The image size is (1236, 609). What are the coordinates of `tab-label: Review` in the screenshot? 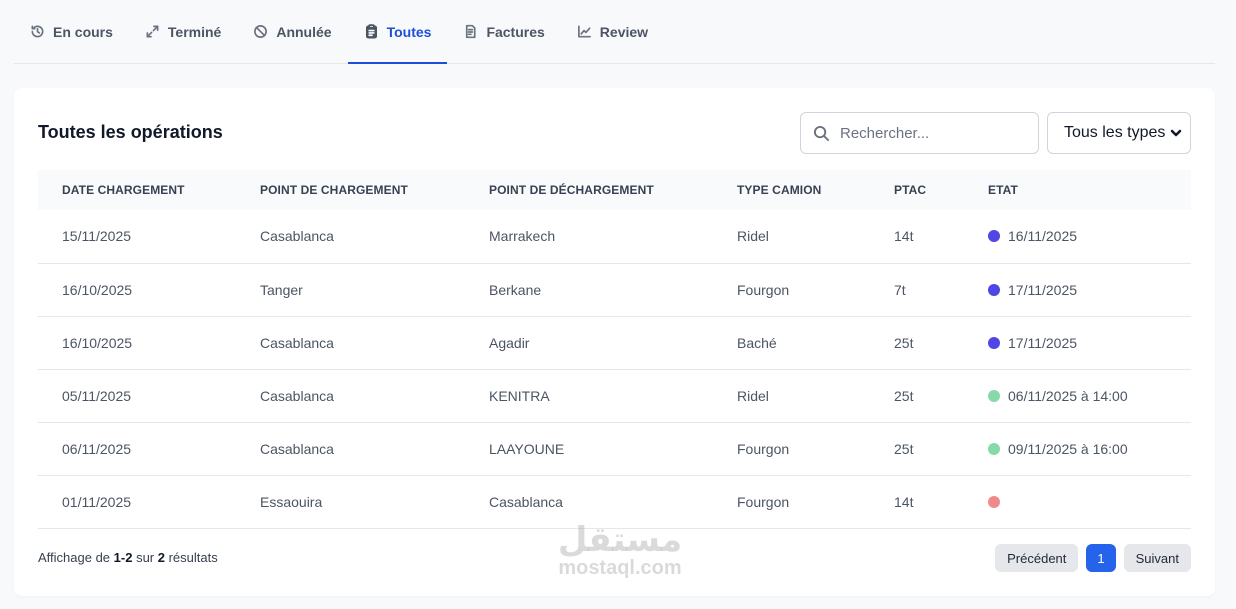 It's located at (624, 31).